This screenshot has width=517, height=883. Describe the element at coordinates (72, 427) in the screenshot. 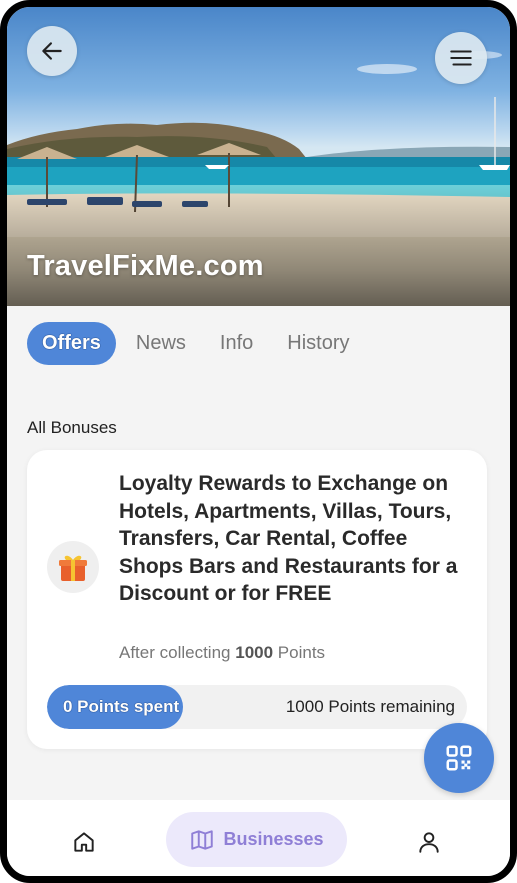

I see `section-label: All Bonuses` at that location.